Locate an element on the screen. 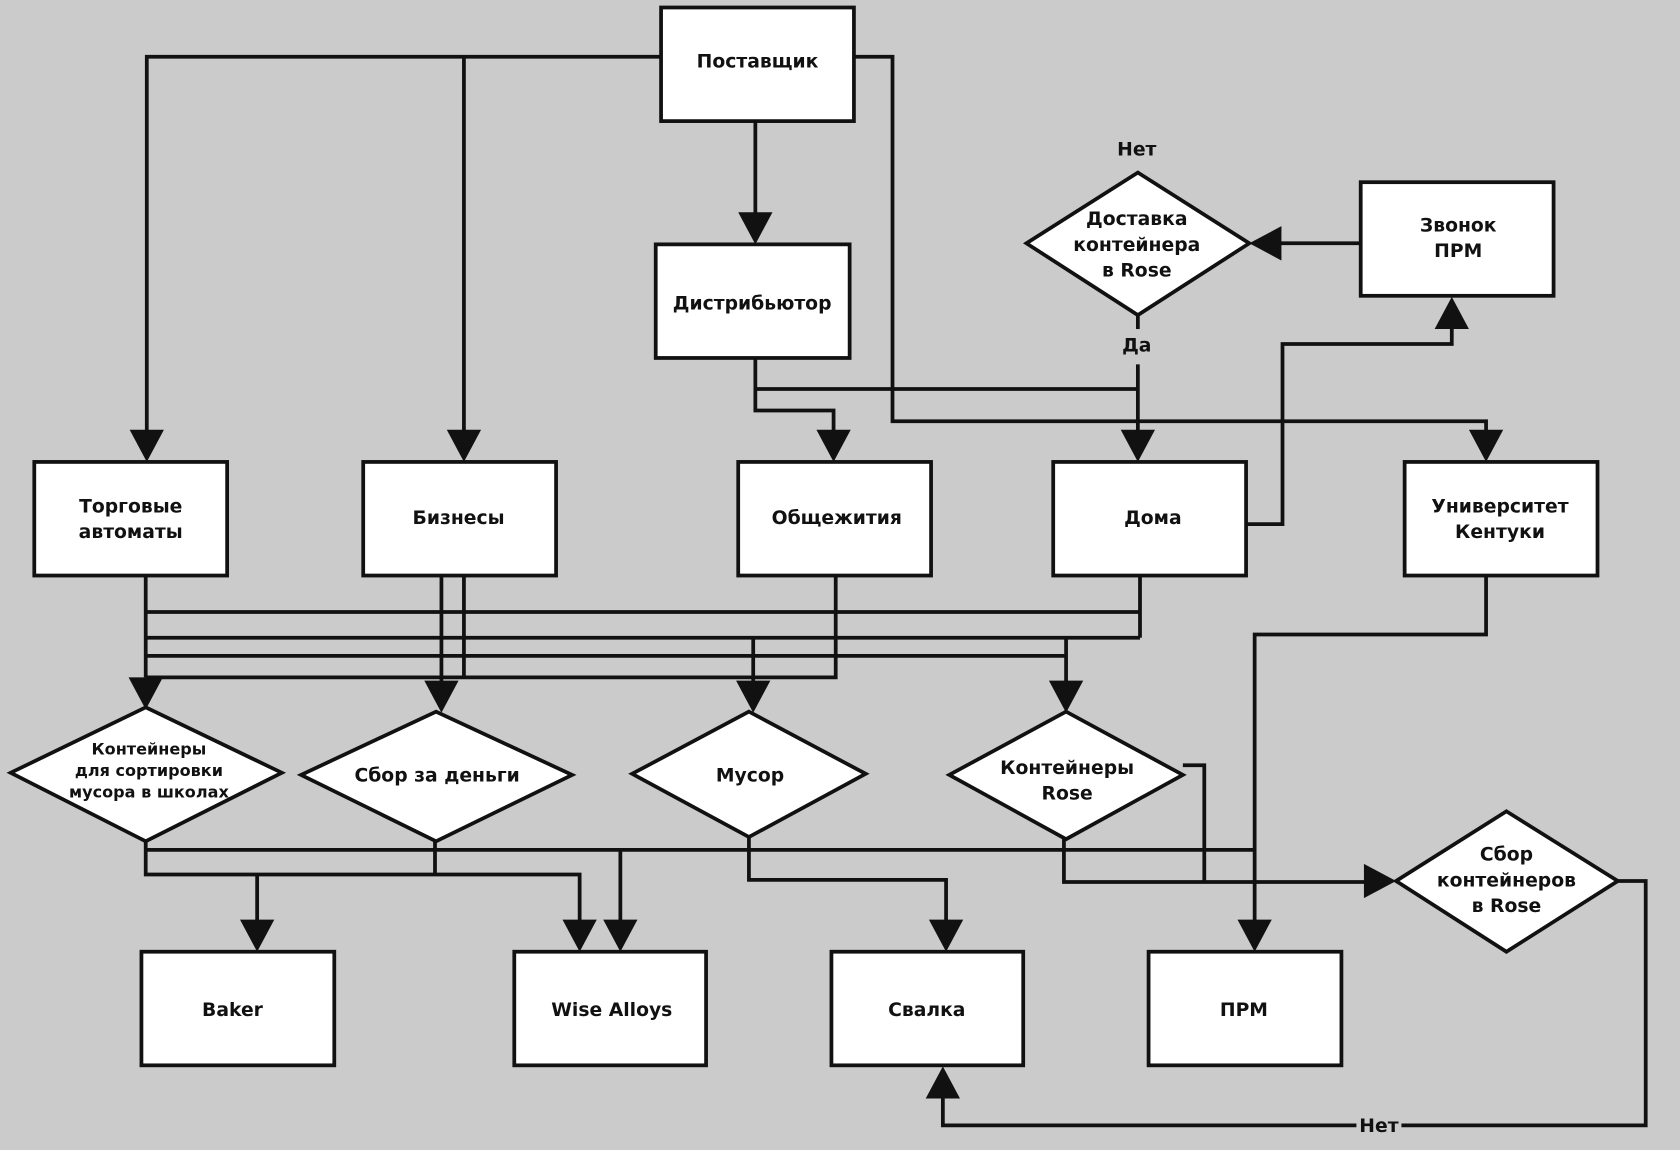  edge-label-no: Нет is located at coordinates (1136, 149).